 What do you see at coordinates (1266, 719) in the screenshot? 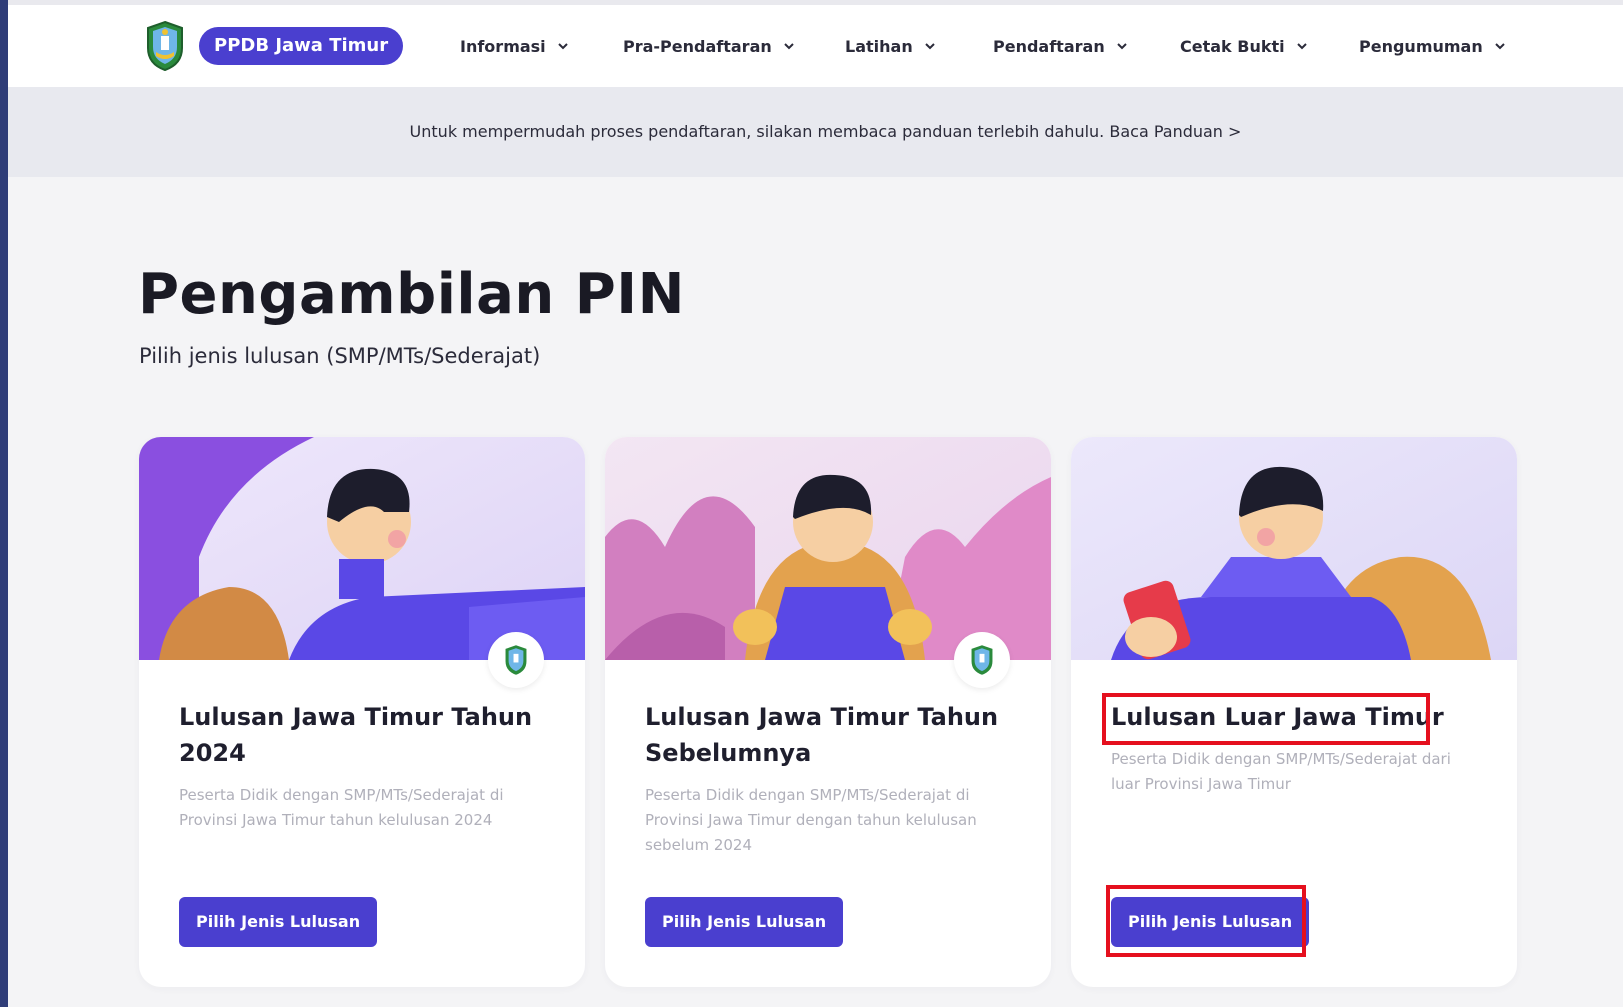
I see `highlight-box-title` at bounding box center [1266, 719].